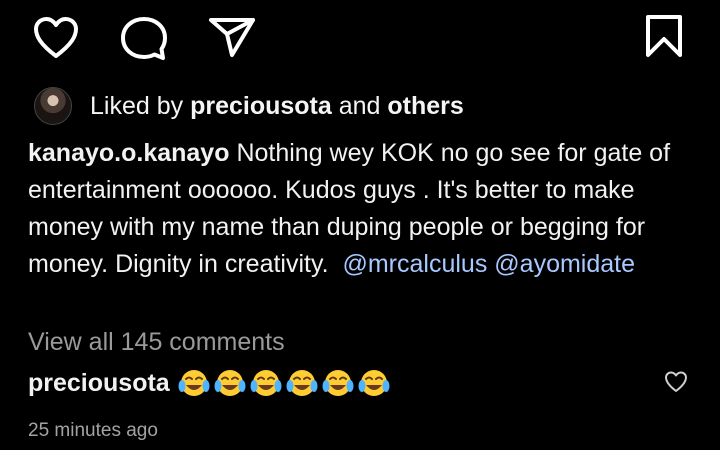 The width and height of the screenshot is (720, 450). I want to click on liked-by-row: Liked by preciousota and others, so click(249, 106).